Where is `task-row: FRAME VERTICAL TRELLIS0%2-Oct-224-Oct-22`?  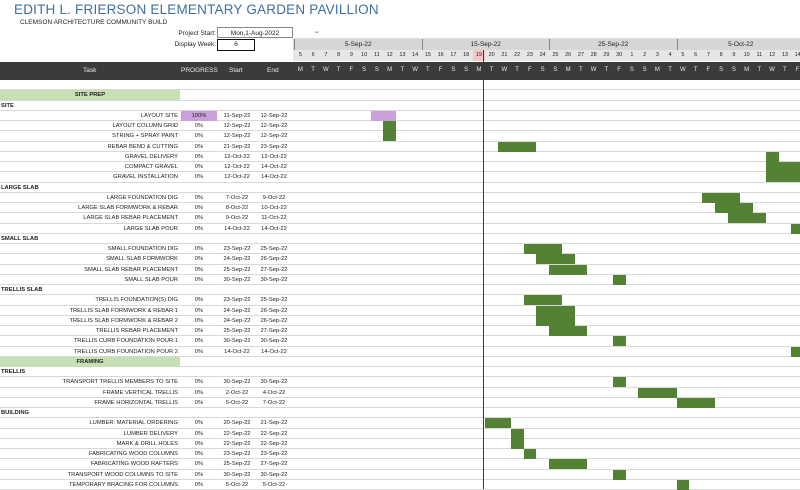
task-row: FRAME VERTICAL TRELLIS0%2-Oct-224-Oct-22 is located at coordinates (400, 393).